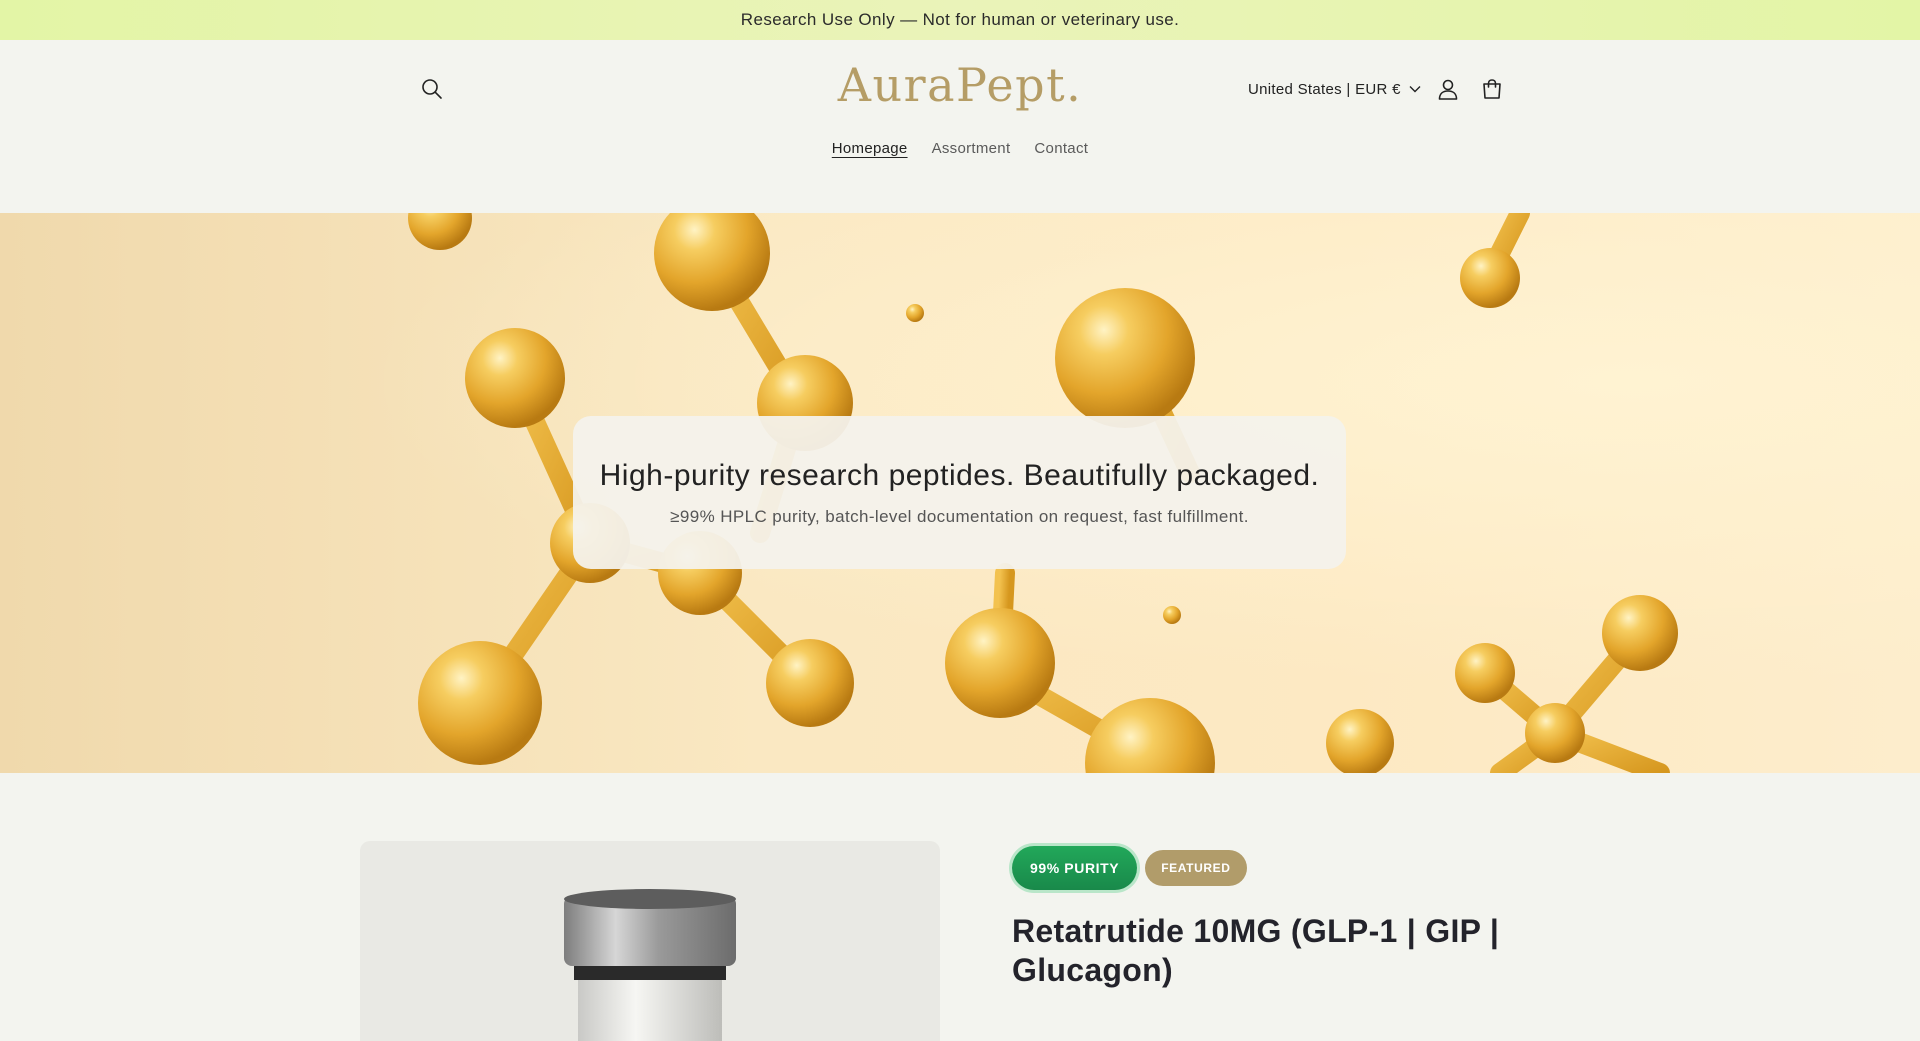 The height and width of the screenshot is (1041, 1920). I want to click on featured-badge: FEATURED, so click(1196, 868).